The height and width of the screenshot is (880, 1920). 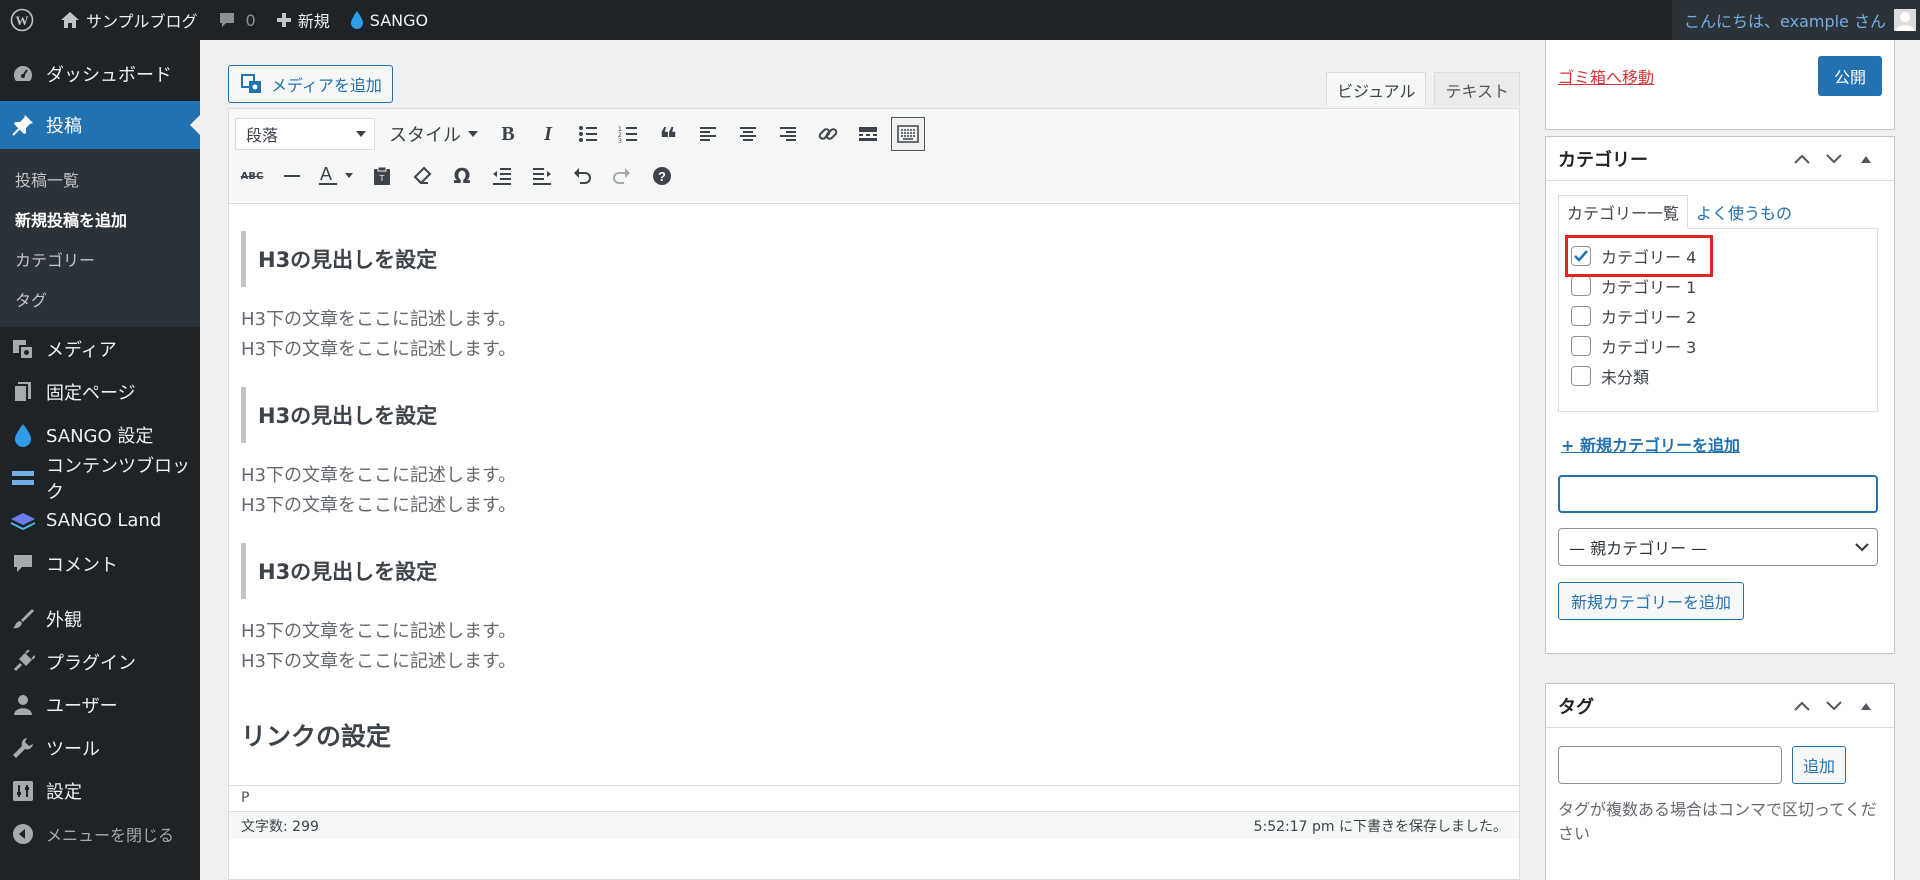 I want to click on bullet-list-button, so click(x=588, y=134).